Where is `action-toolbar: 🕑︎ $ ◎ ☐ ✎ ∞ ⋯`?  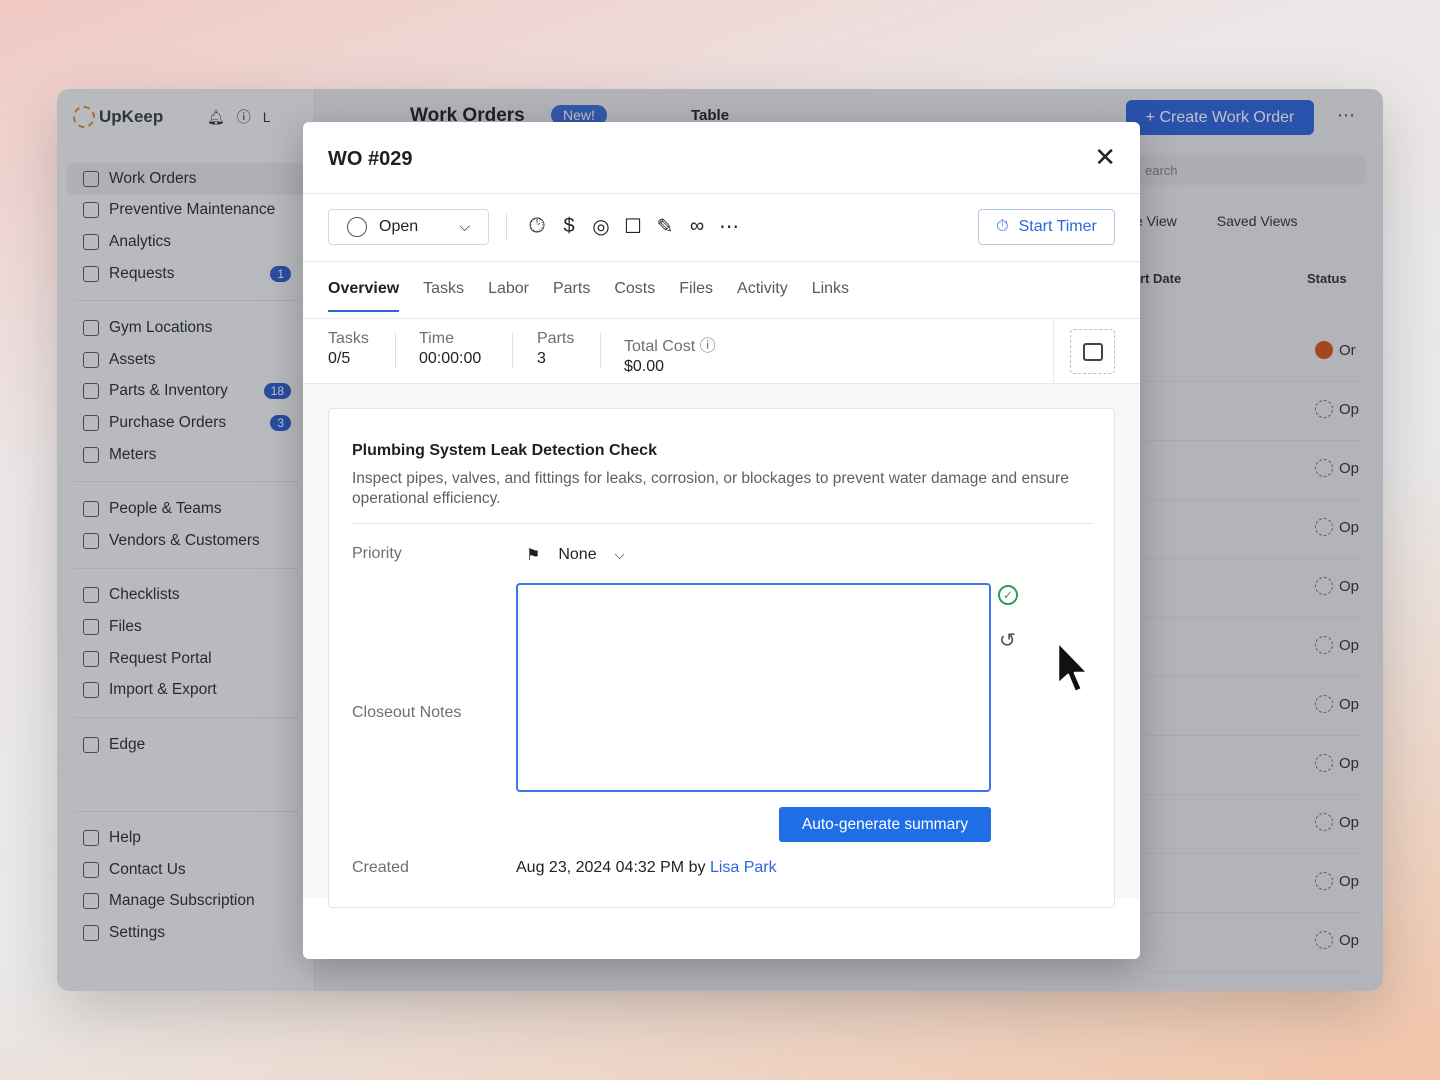
action-toolbar: 🕑︎ $ ◎ ☐ ✎ ∞ ⋯ is located at coordinates (633, 226).